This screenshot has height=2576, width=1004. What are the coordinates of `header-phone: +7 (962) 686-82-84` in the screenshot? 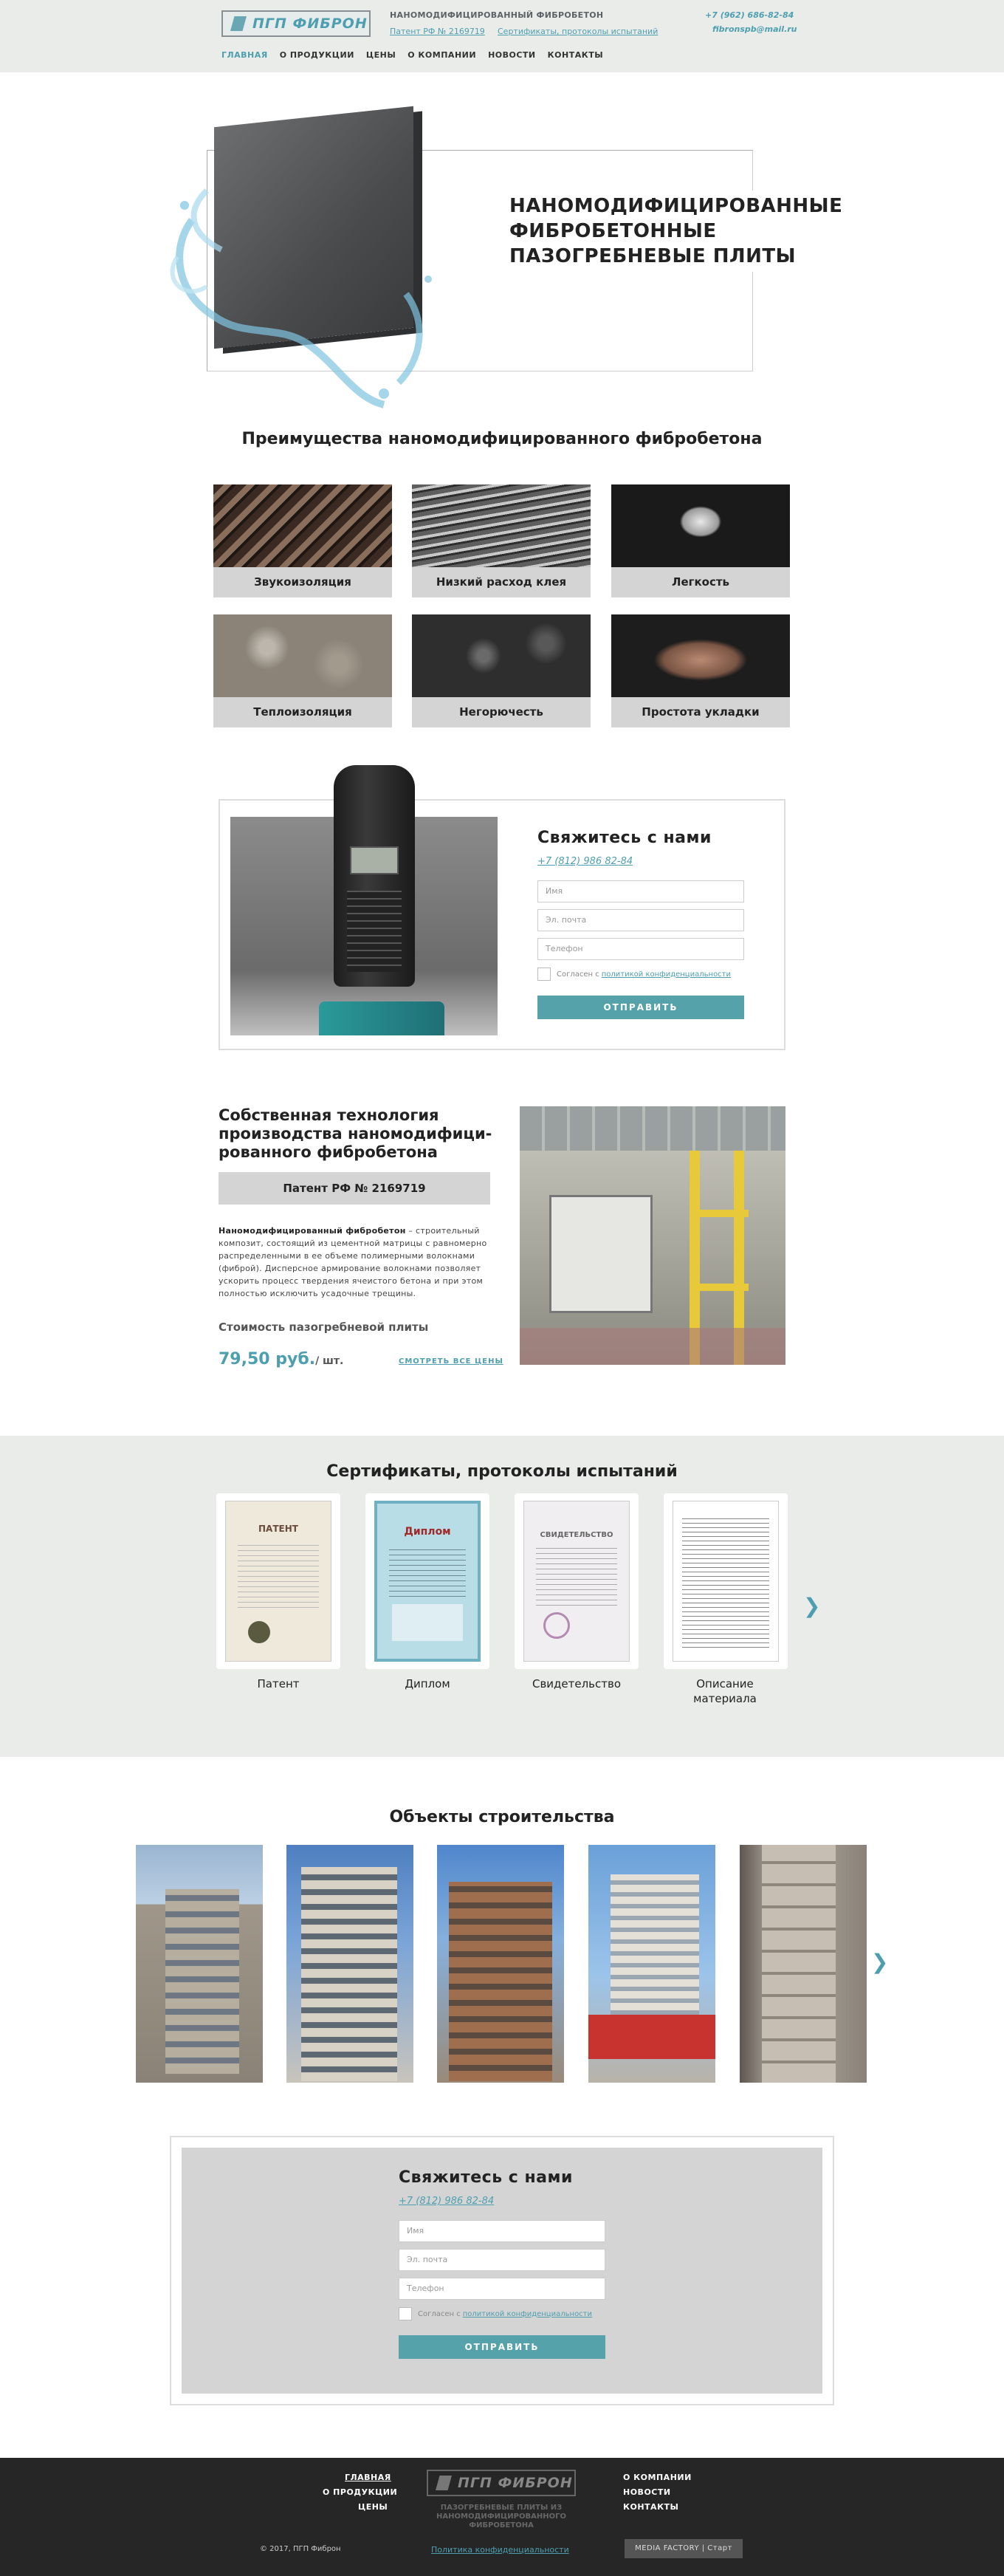 It's located at (749, 15).